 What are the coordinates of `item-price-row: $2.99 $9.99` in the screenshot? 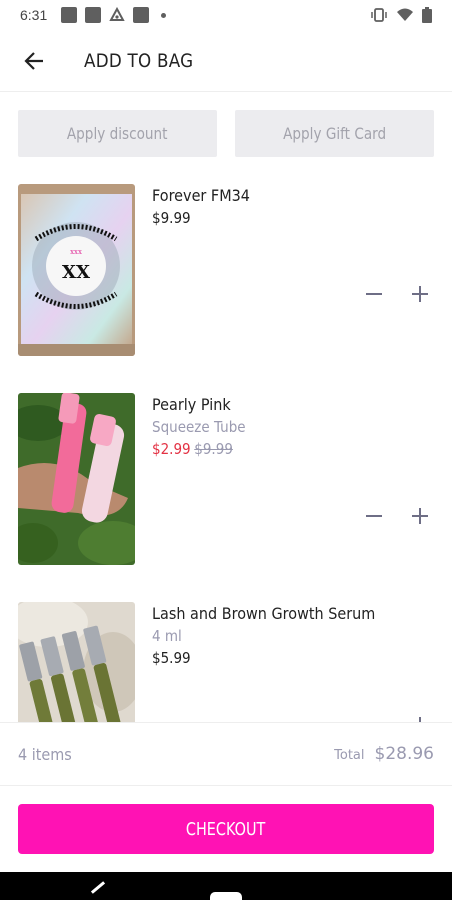 It's located at (199, 449).